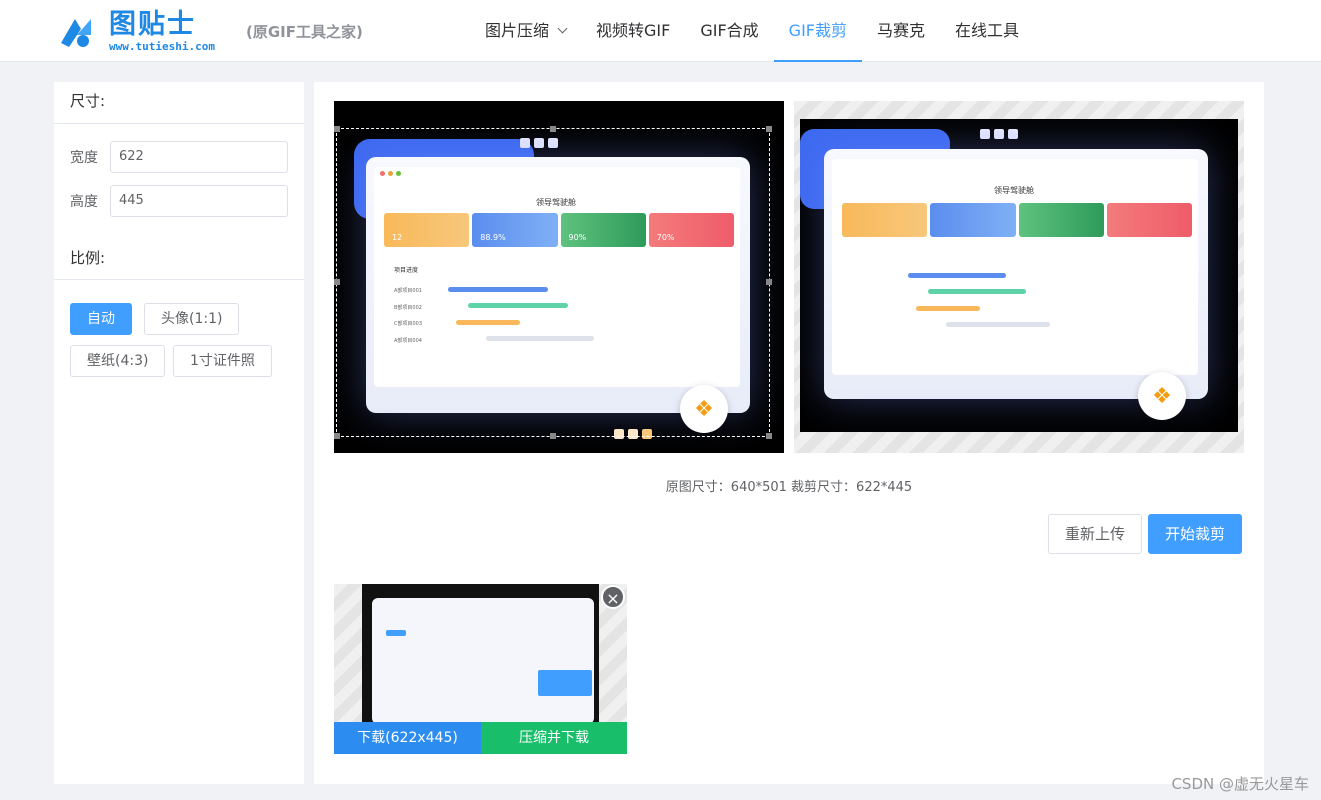 The image size is (1321, 800). What do you see at coordinates (76, 32) in the screenshot?
I see `logo-icon` at bounding box center [76, 32].